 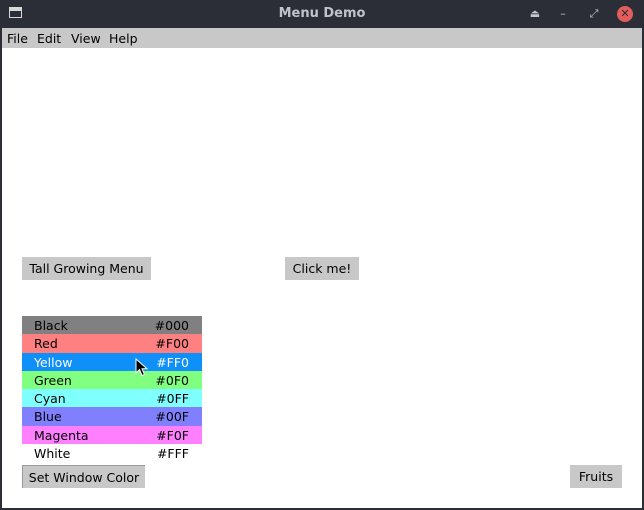 What do you see at coordinates (61, 435) in the screenshot?
I see `color-name: Magenta` at bounding box center [61, 435].